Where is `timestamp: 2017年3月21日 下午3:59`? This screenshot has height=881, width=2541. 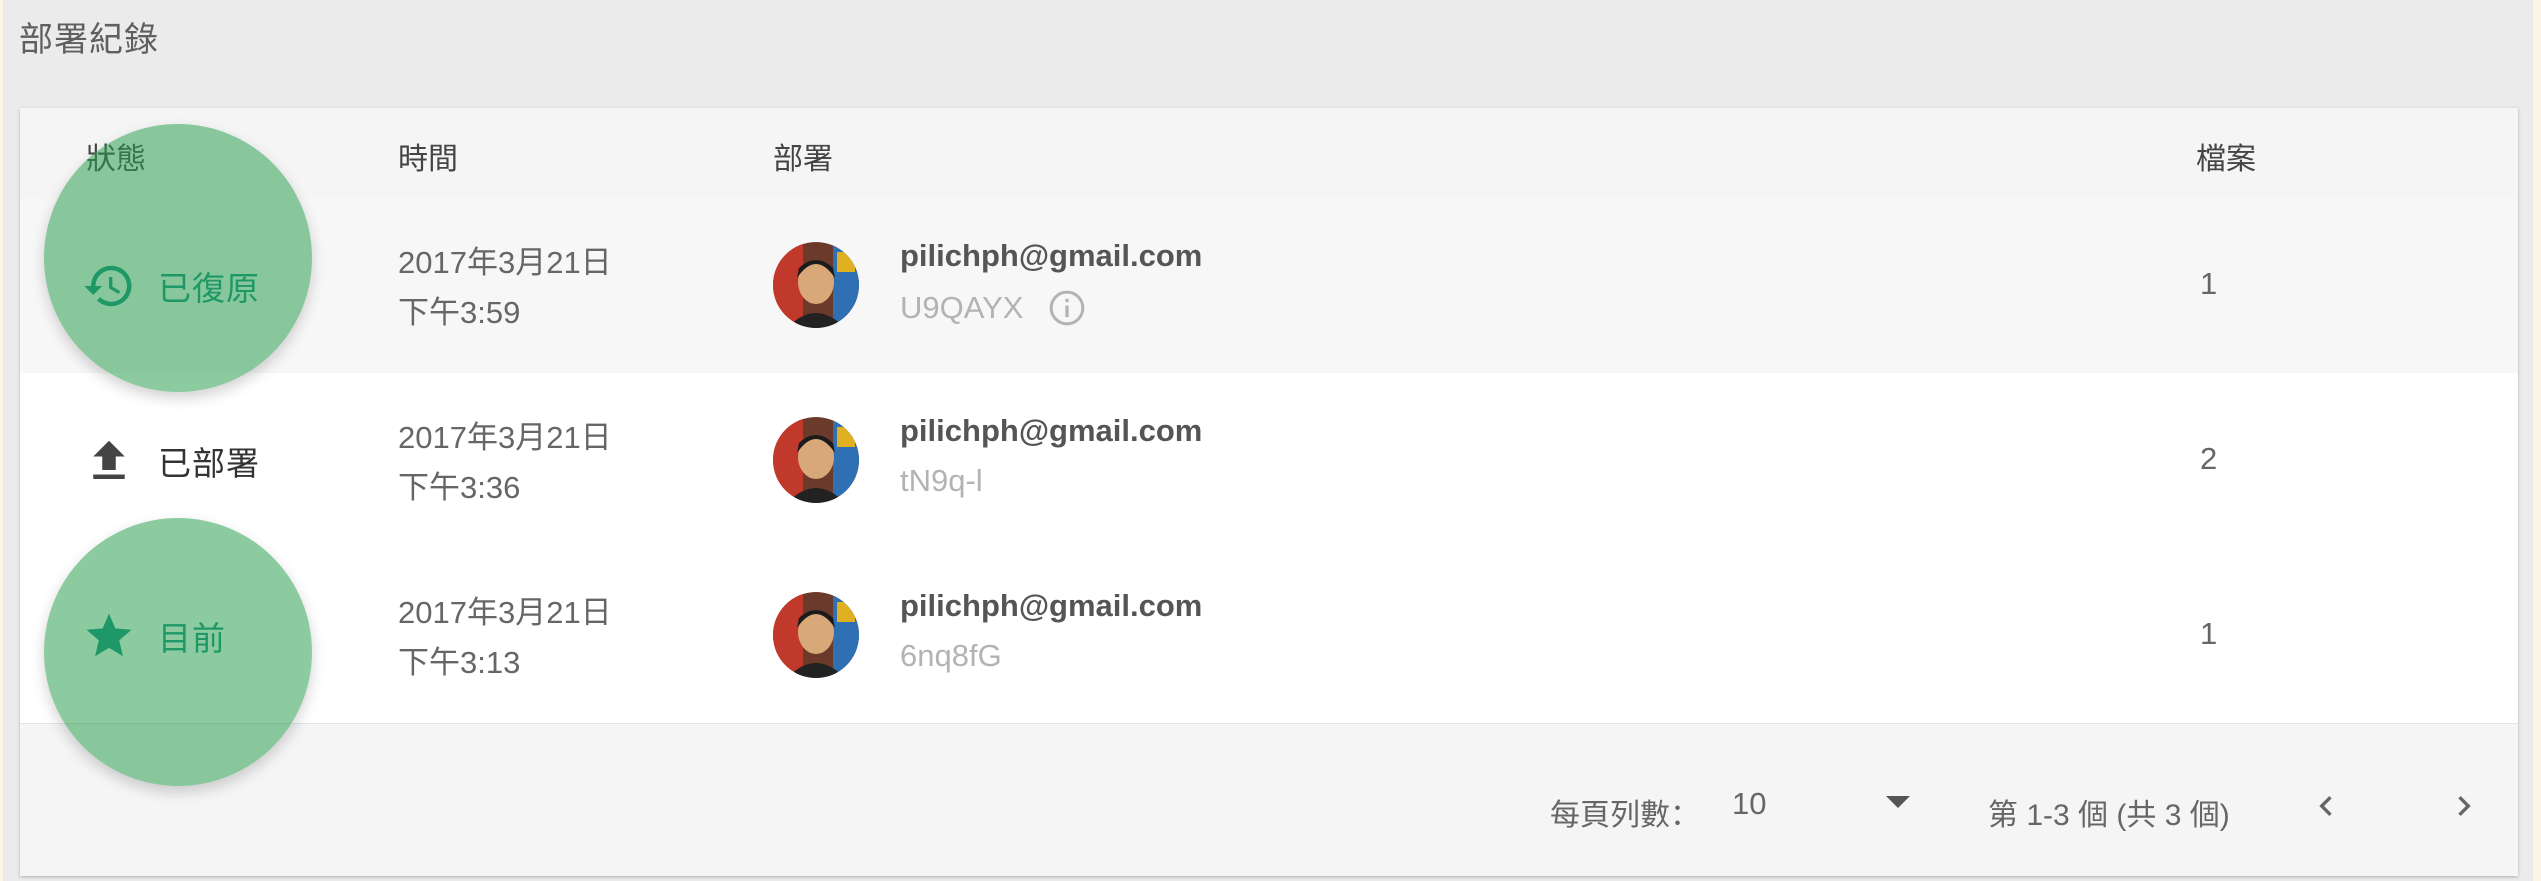 timestamp: 2017年3月21日 下午3:59 is located at coordinates (505, 288).